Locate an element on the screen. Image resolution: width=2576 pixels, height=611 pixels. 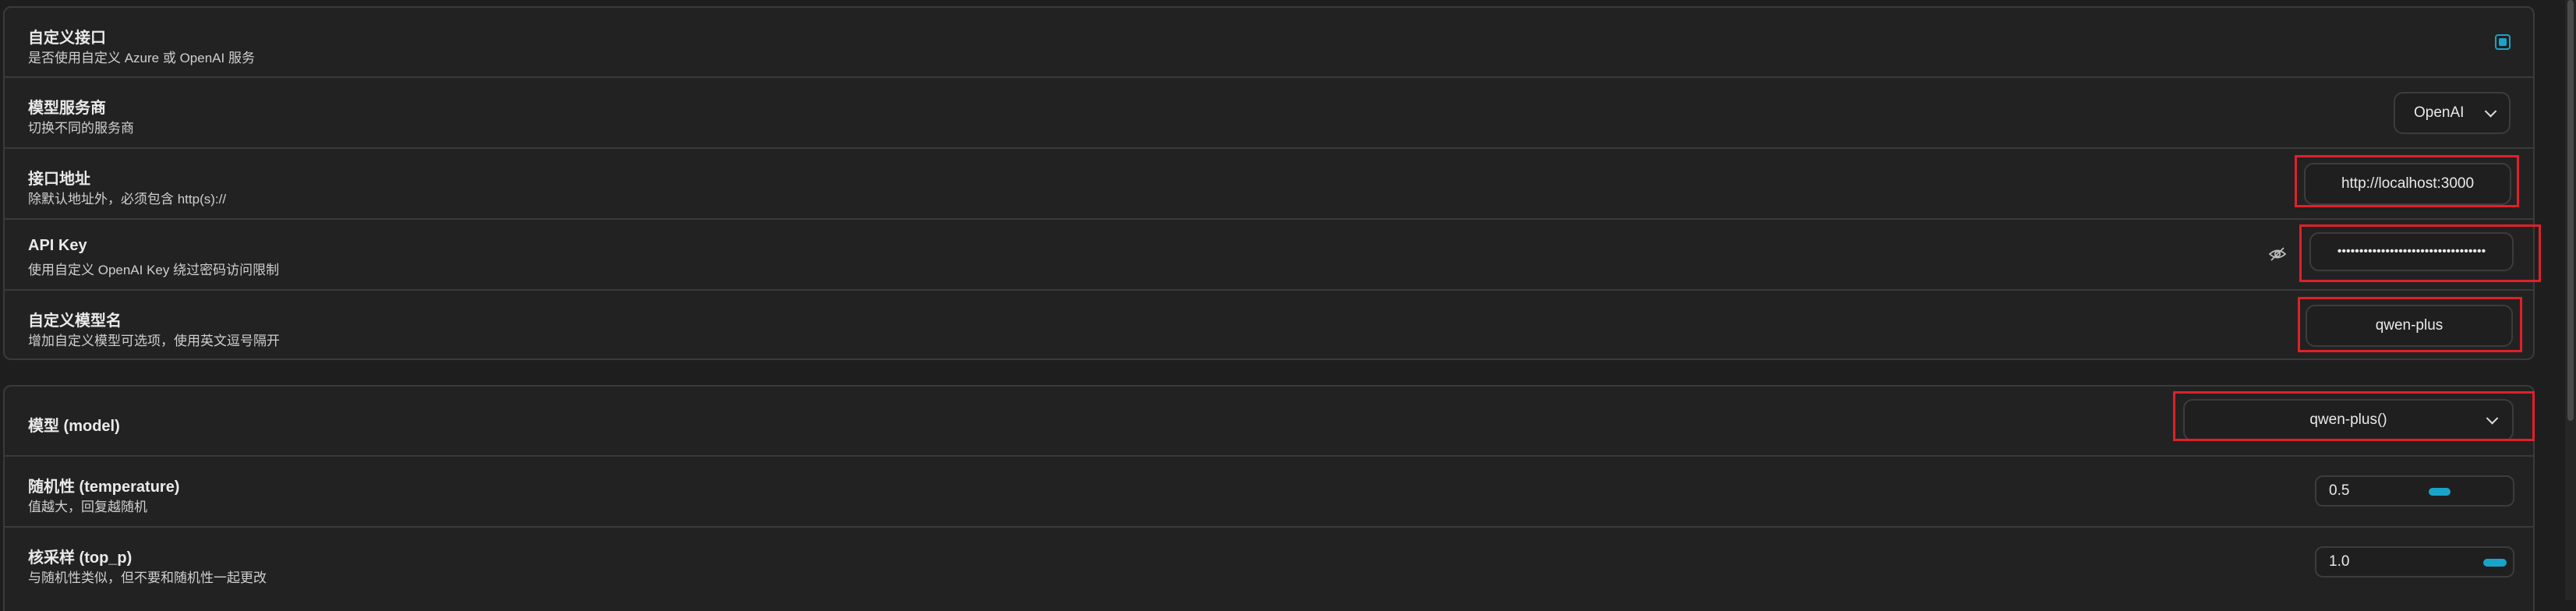
api-key-input: •••••••••••••••••••••••••••••••••• is located at coordinates (2411, 251).